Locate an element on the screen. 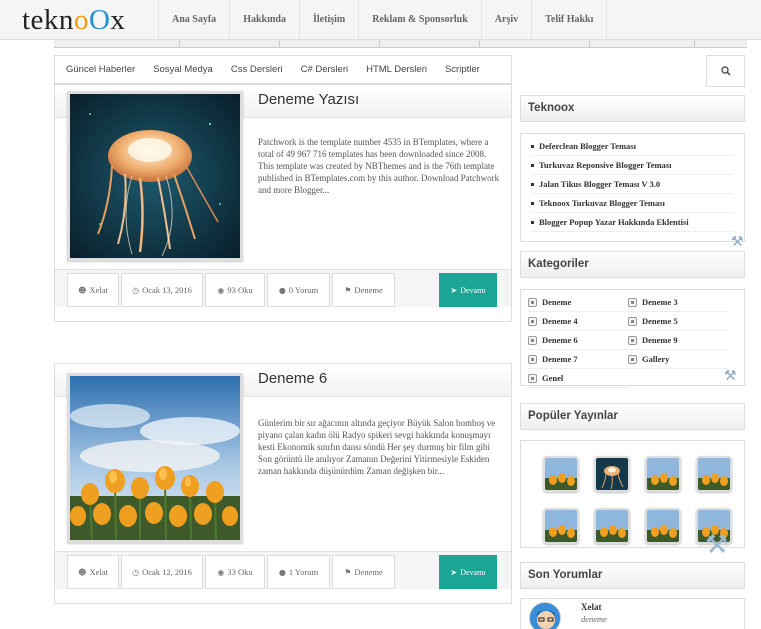  site-logo: teknoOx is located at coordinates (73, 20).